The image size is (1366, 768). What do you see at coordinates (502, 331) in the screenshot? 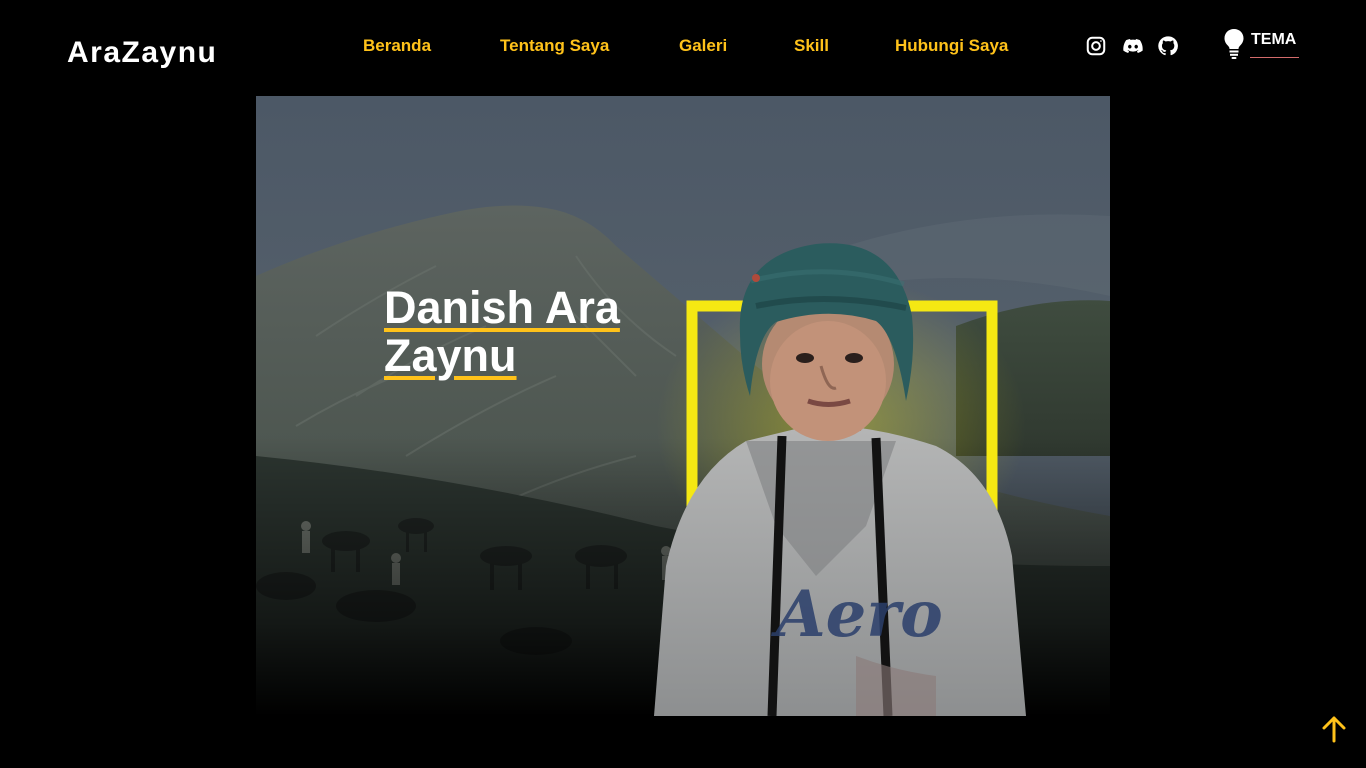
I see `hero-title: Danish Ara Zaynu` at bounding box center [502, 331].